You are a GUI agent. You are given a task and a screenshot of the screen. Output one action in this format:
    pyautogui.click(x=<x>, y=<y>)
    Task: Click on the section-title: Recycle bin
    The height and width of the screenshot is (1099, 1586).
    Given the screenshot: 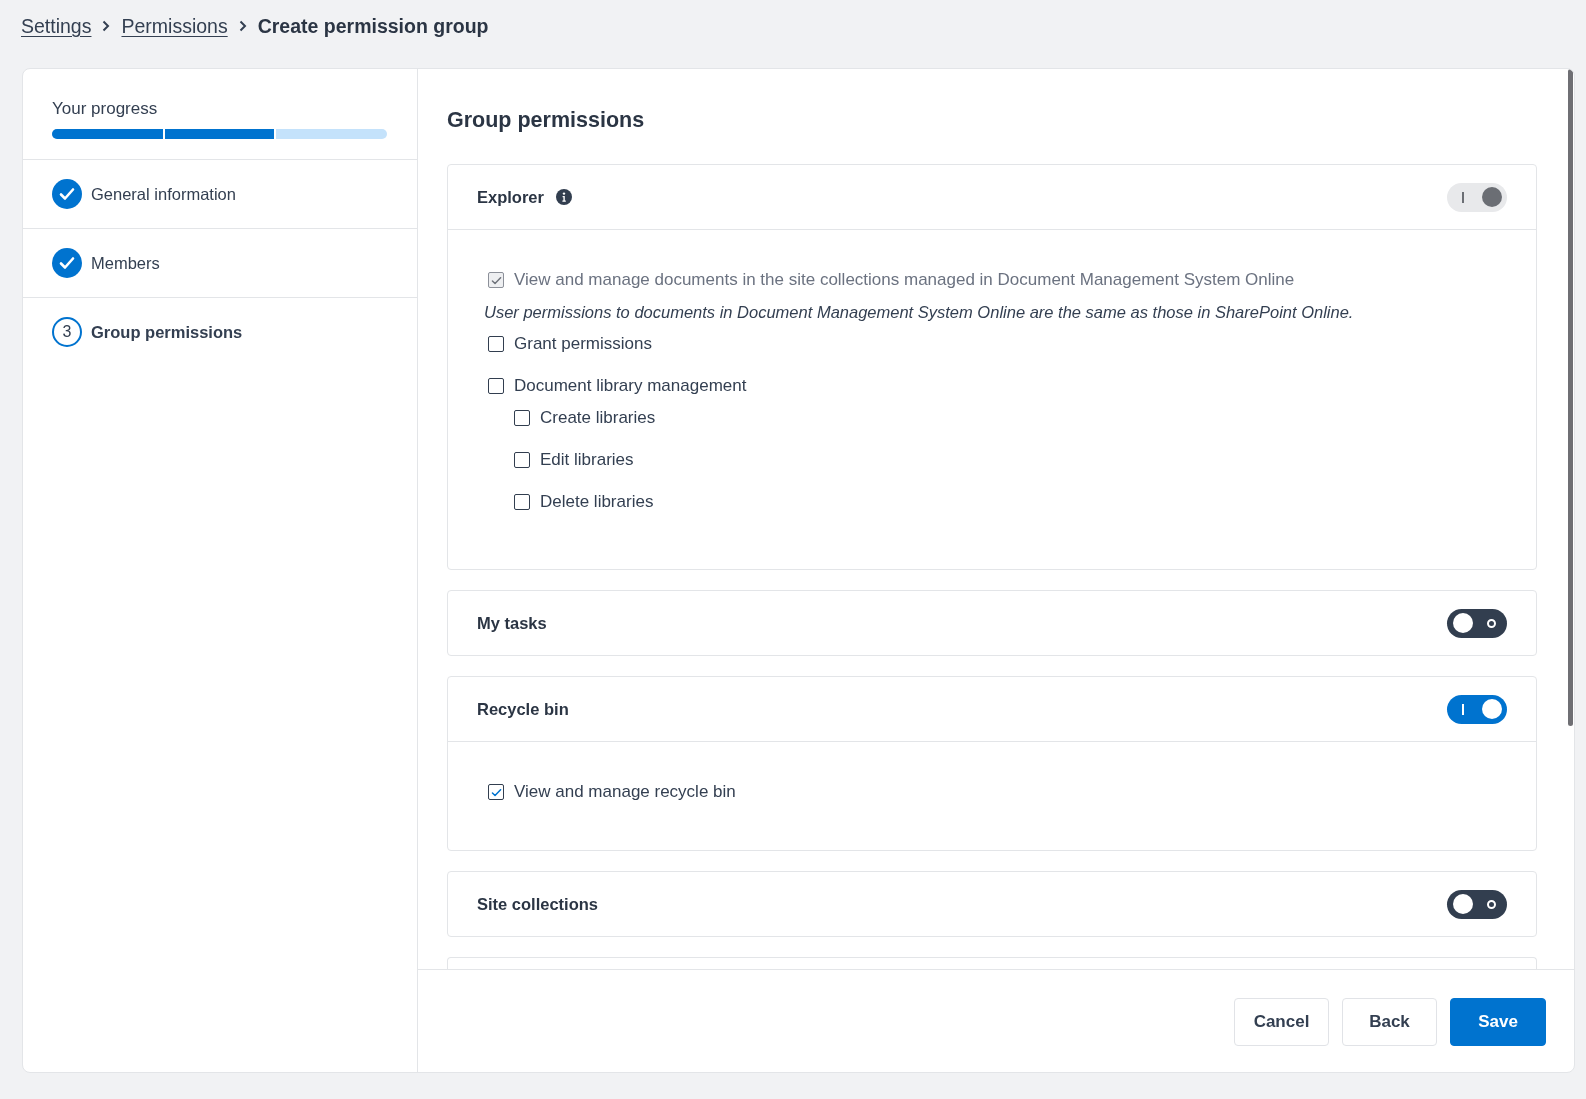 What is the action you would take?
    pyautogui.click(x=523, y=709)
    